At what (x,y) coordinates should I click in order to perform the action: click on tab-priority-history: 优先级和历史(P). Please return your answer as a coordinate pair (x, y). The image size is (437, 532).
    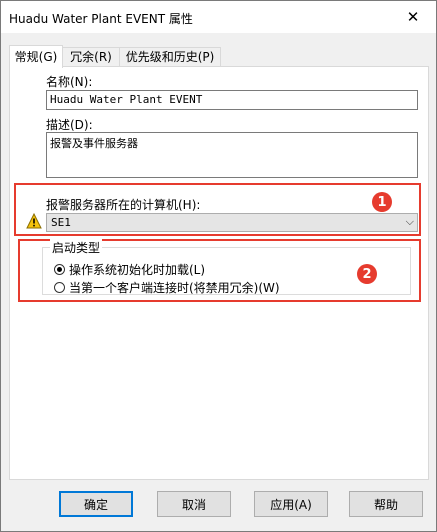
    Looking at the image, I should click on (170, 57).